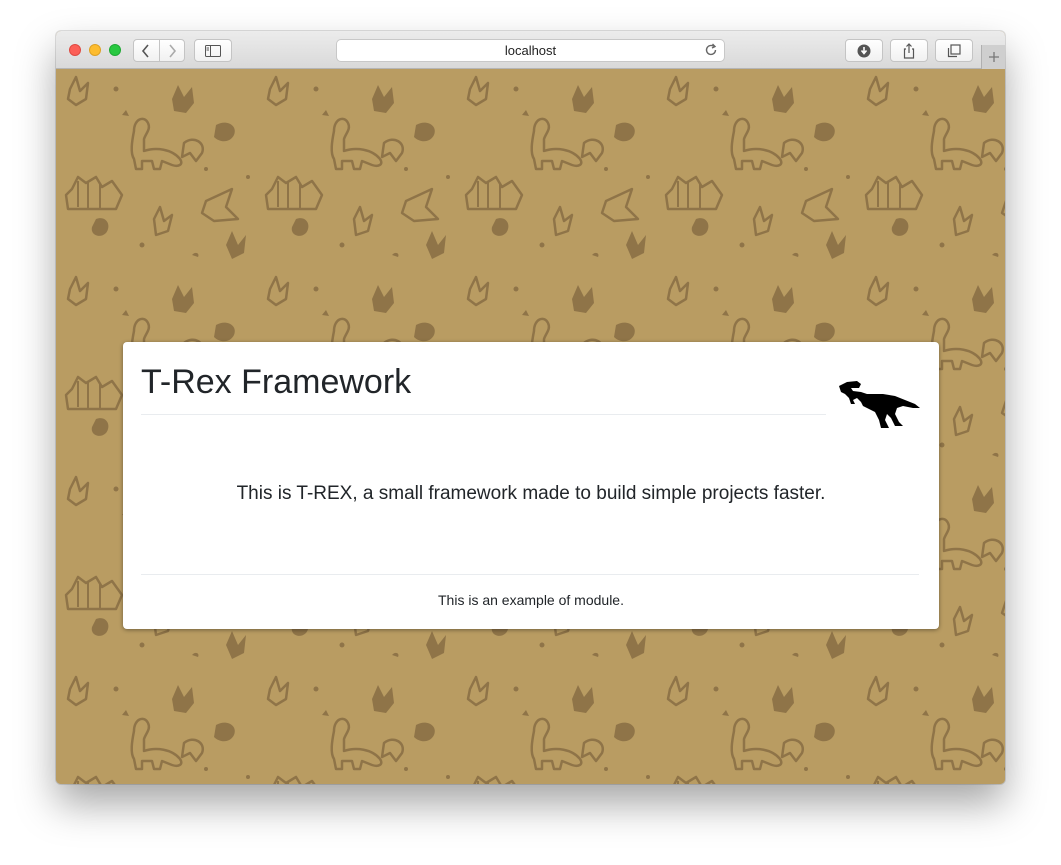  I want to click on new-tab-button, so click(993, 57).